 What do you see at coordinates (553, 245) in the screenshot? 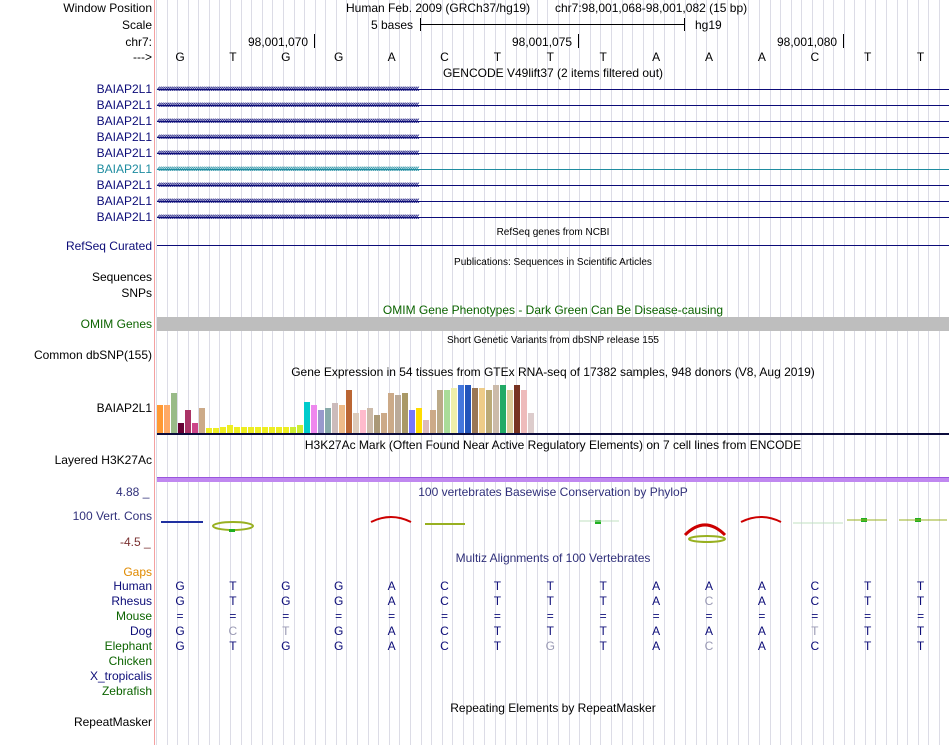
I see `refseq-gene-line` at bounding box center [553, 245].